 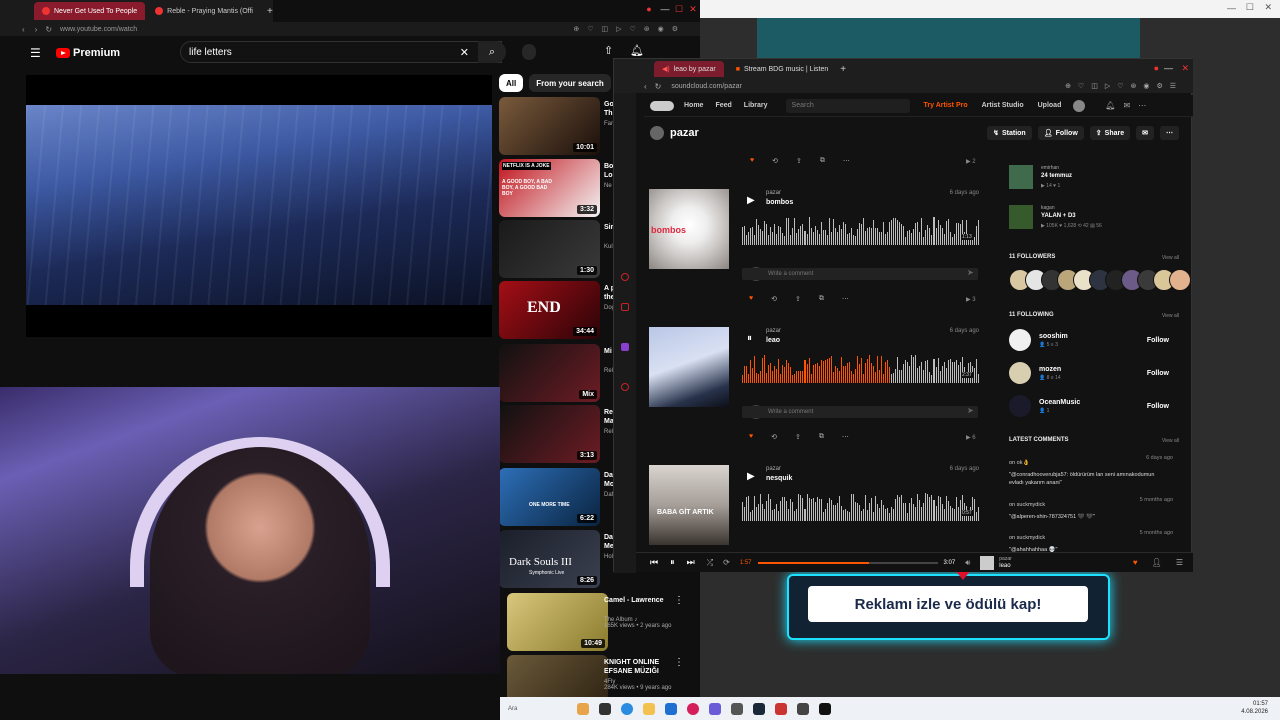 I want to click on follower-avatar, so click(x=1180, y=280).